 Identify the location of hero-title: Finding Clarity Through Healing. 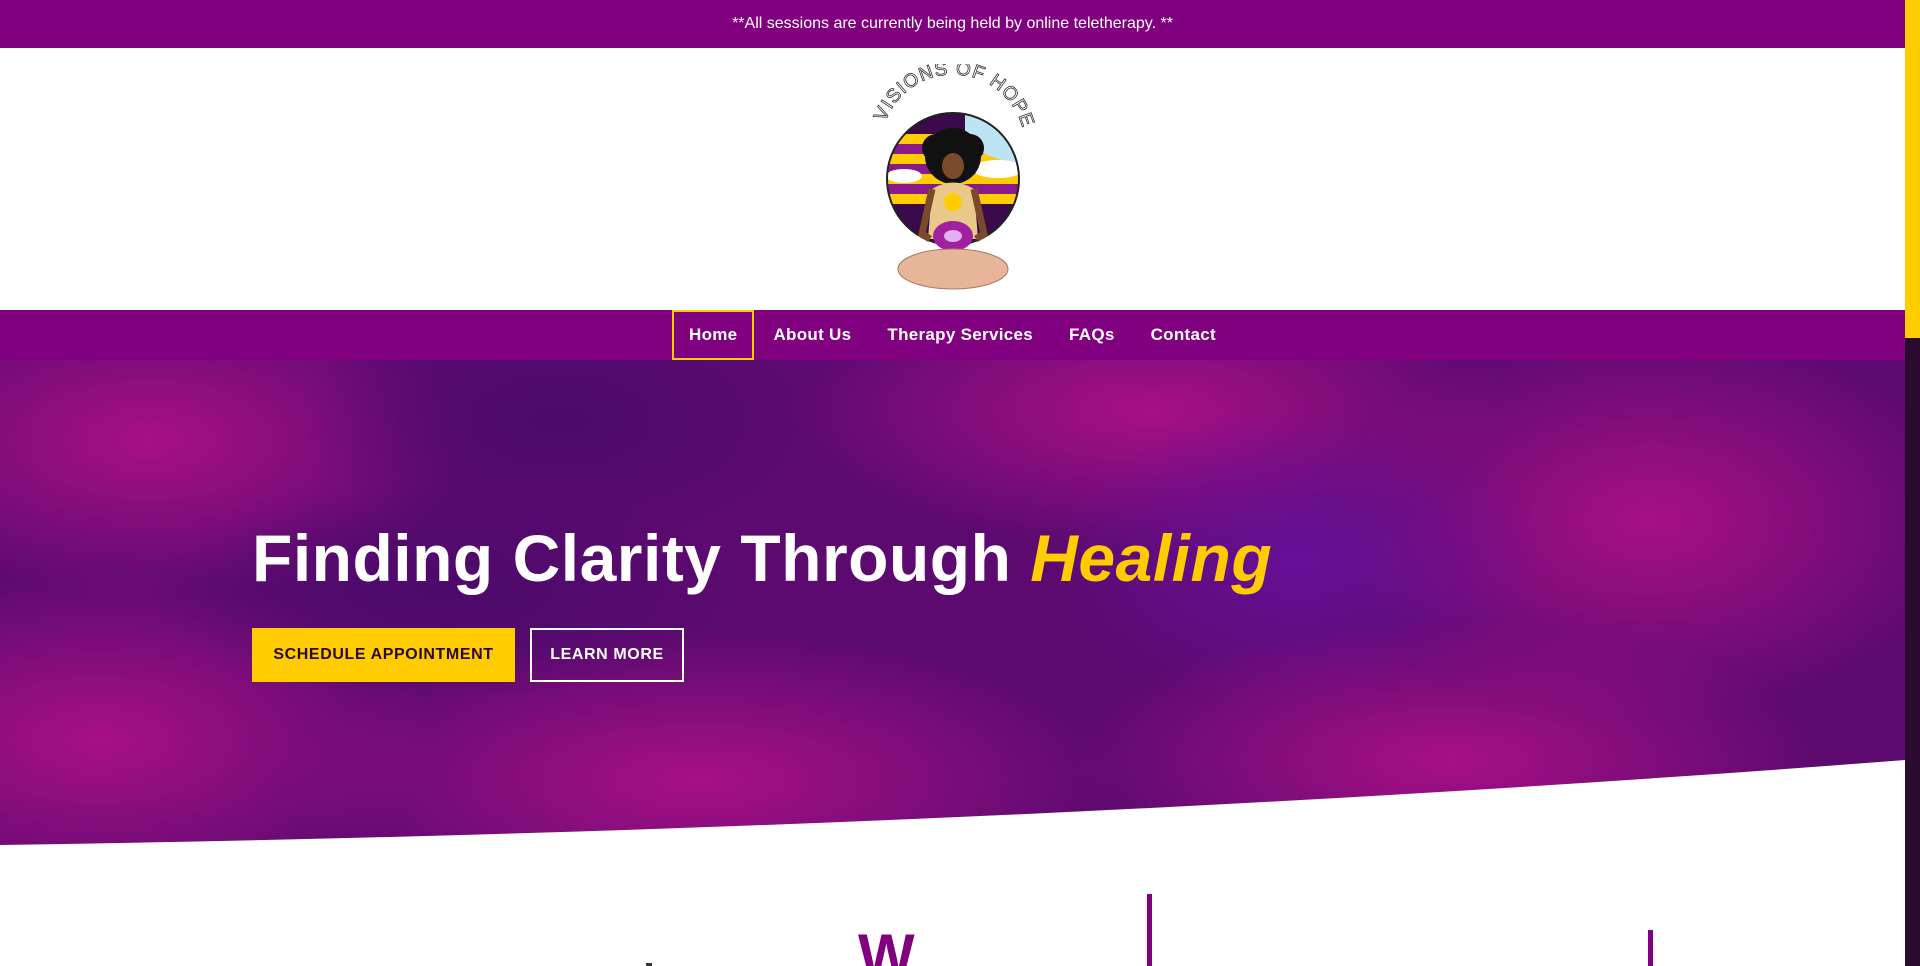
(762, 558).